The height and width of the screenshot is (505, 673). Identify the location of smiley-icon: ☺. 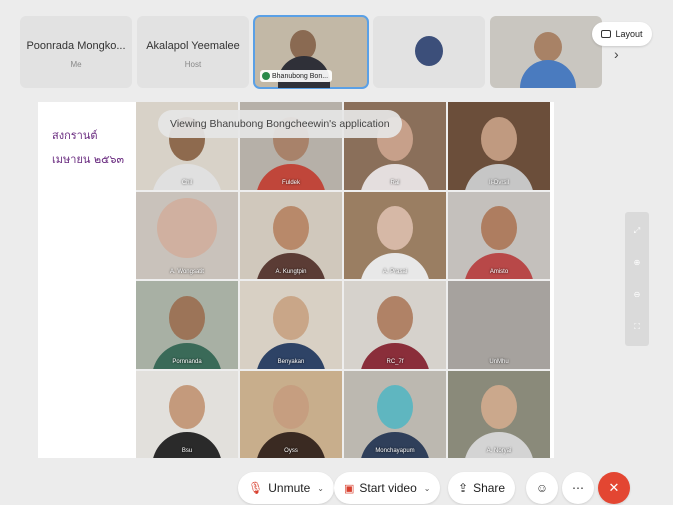
(542, 488).